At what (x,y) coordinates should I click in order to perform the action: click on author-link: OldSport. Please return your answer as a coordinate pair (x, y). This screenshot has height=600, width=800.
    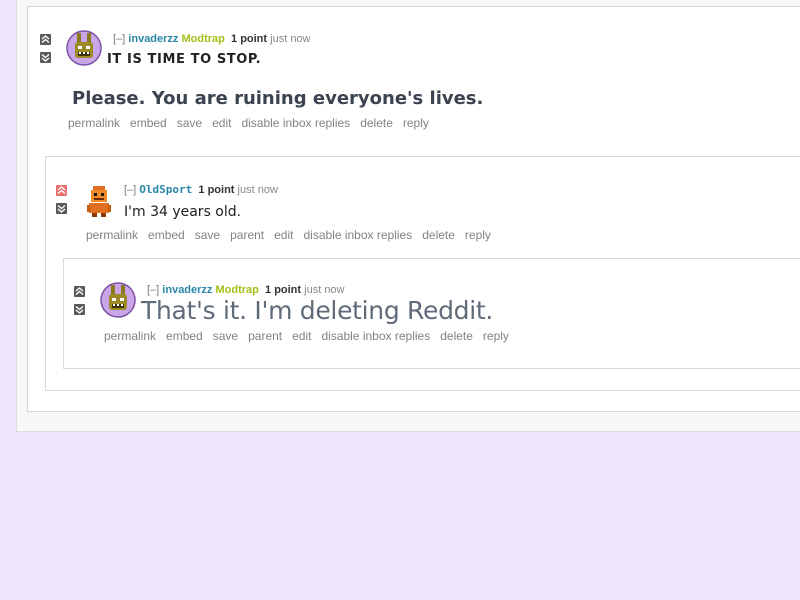
    Looking at the image, I should click on (165, 189).